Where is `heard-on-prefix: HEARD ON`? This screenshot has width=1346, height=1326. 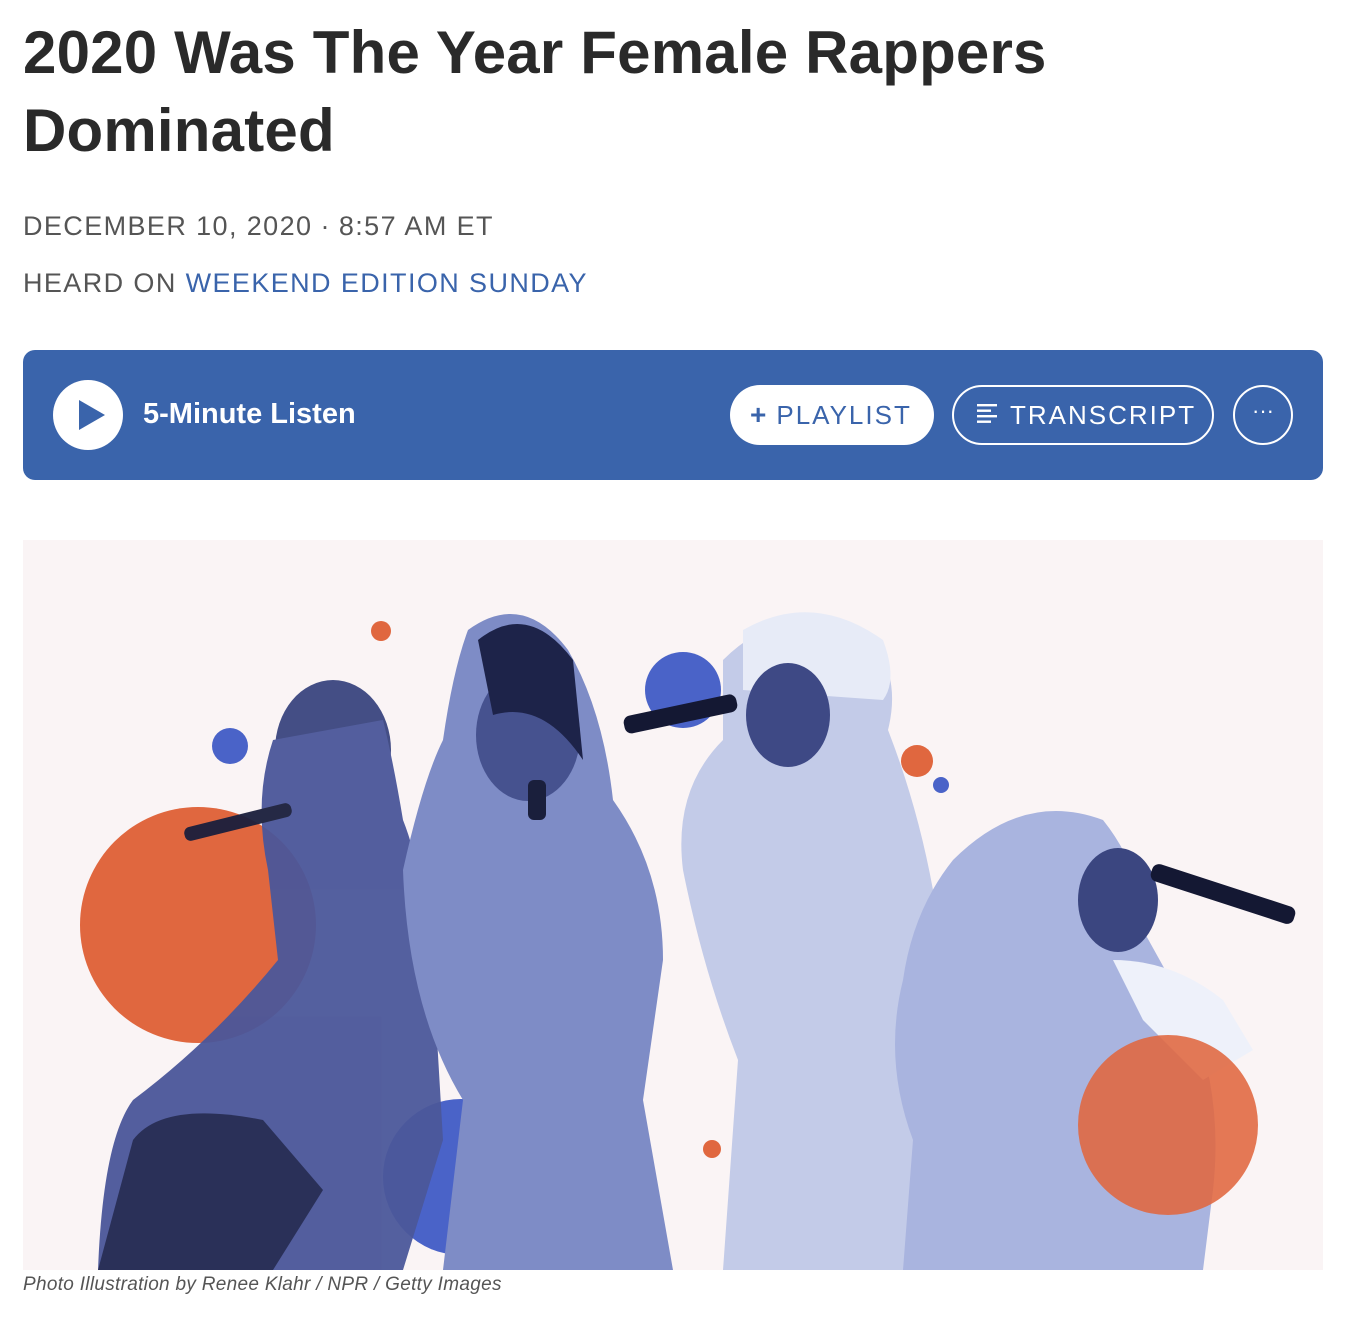
heard-on-prefix: HEARD ON is located at coordinates (100, 283).